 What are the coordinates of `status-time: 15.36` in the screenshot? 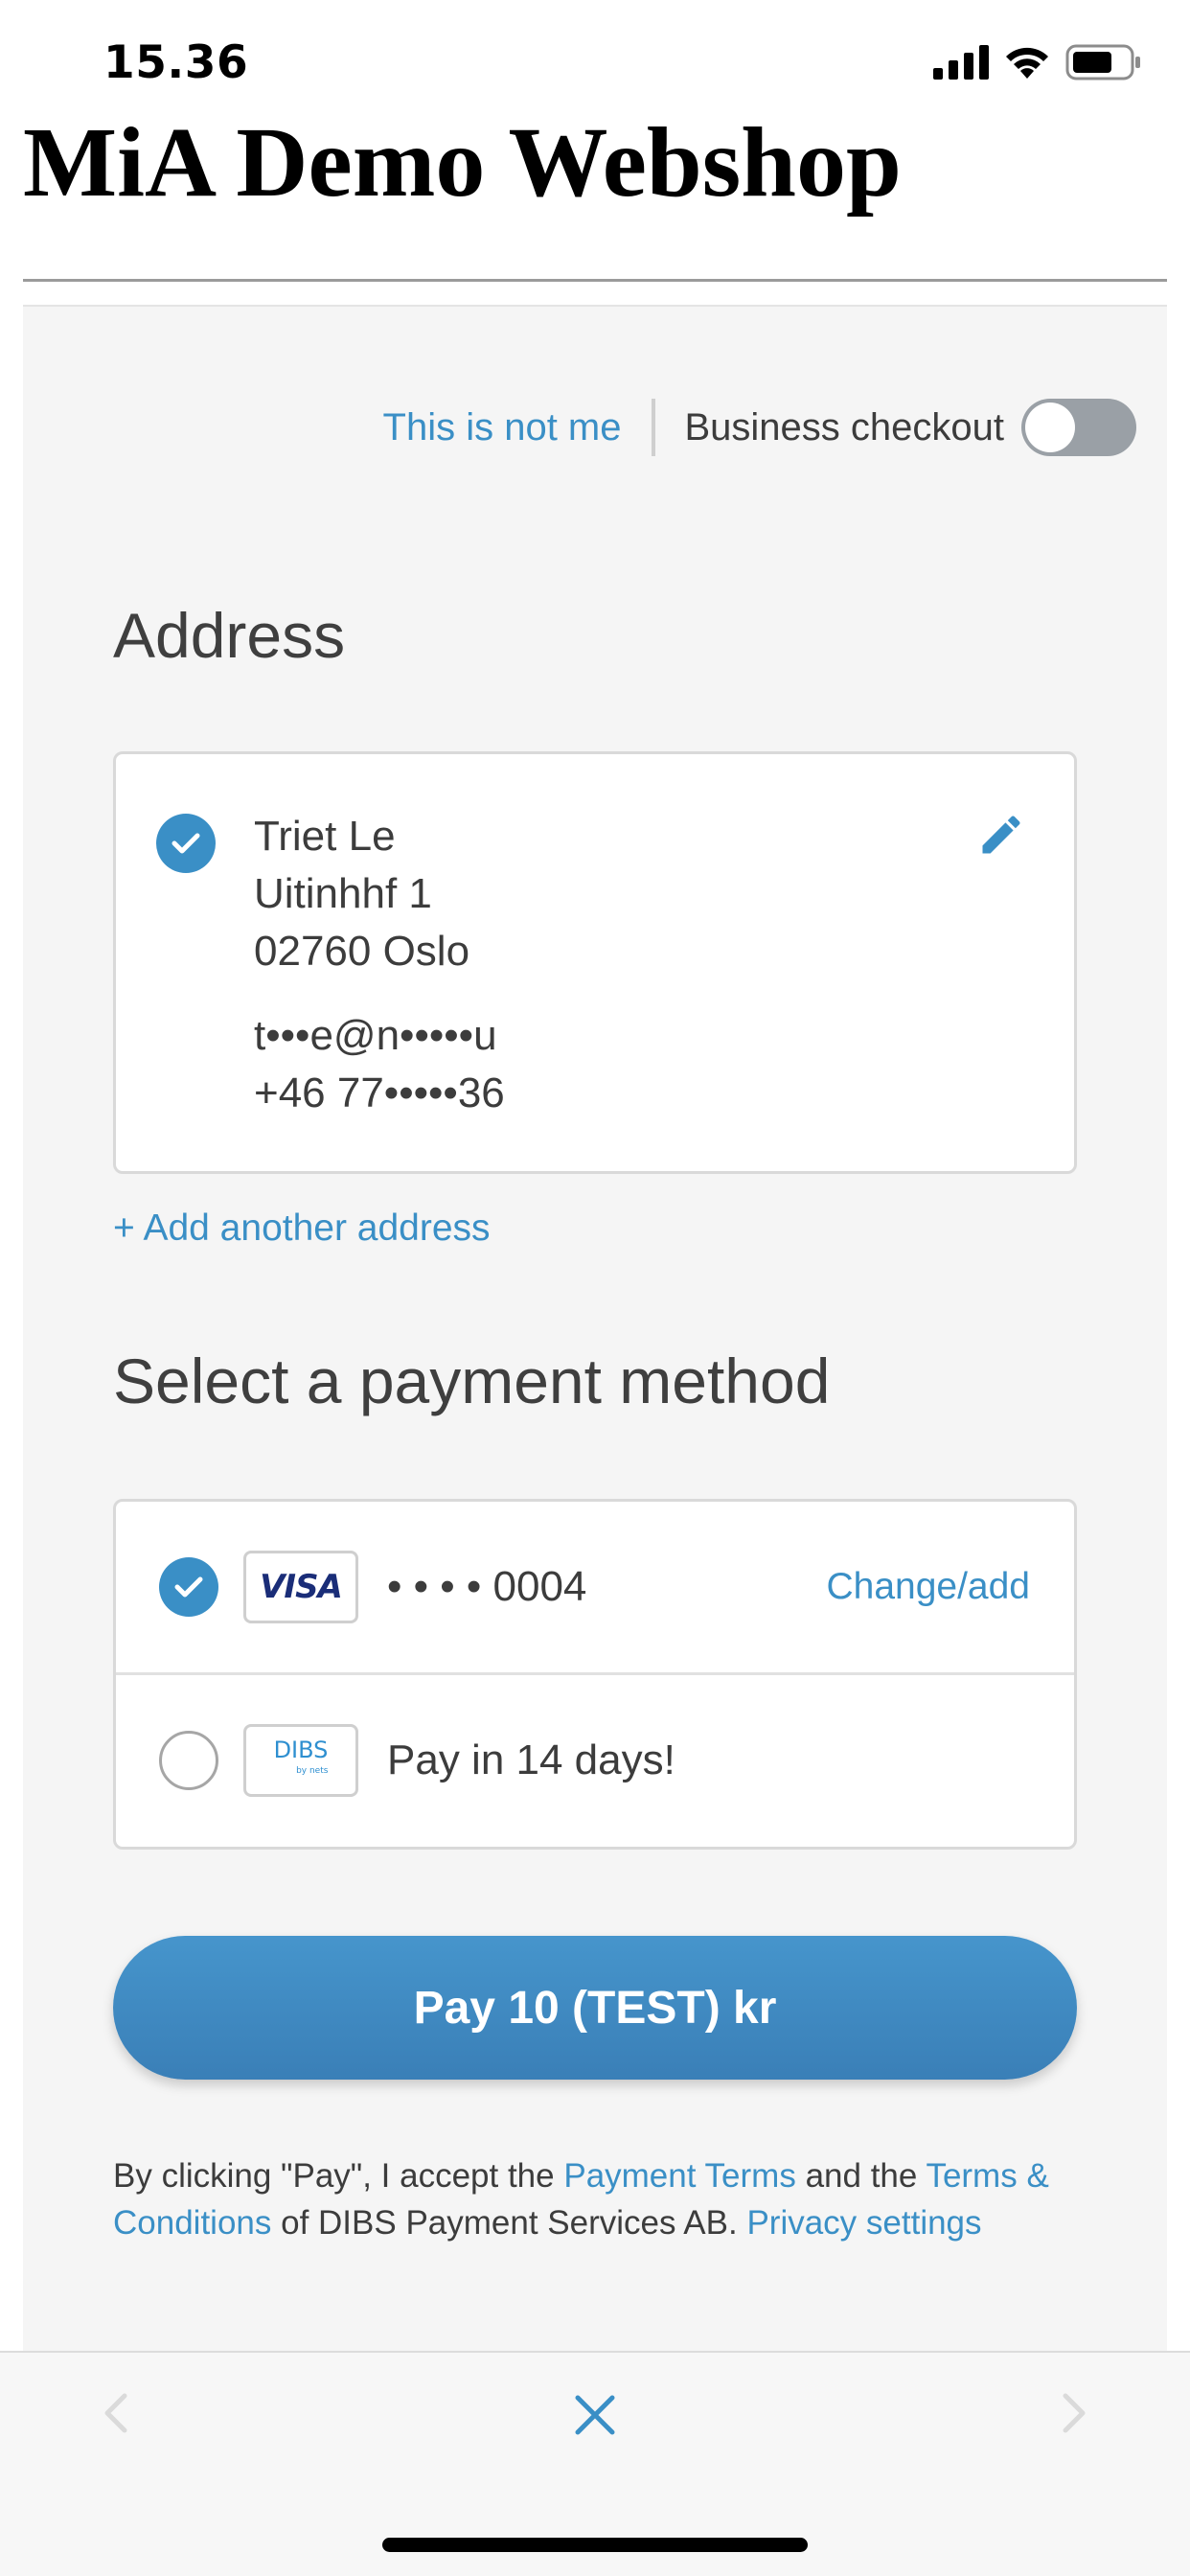 It's located at (176, 63).